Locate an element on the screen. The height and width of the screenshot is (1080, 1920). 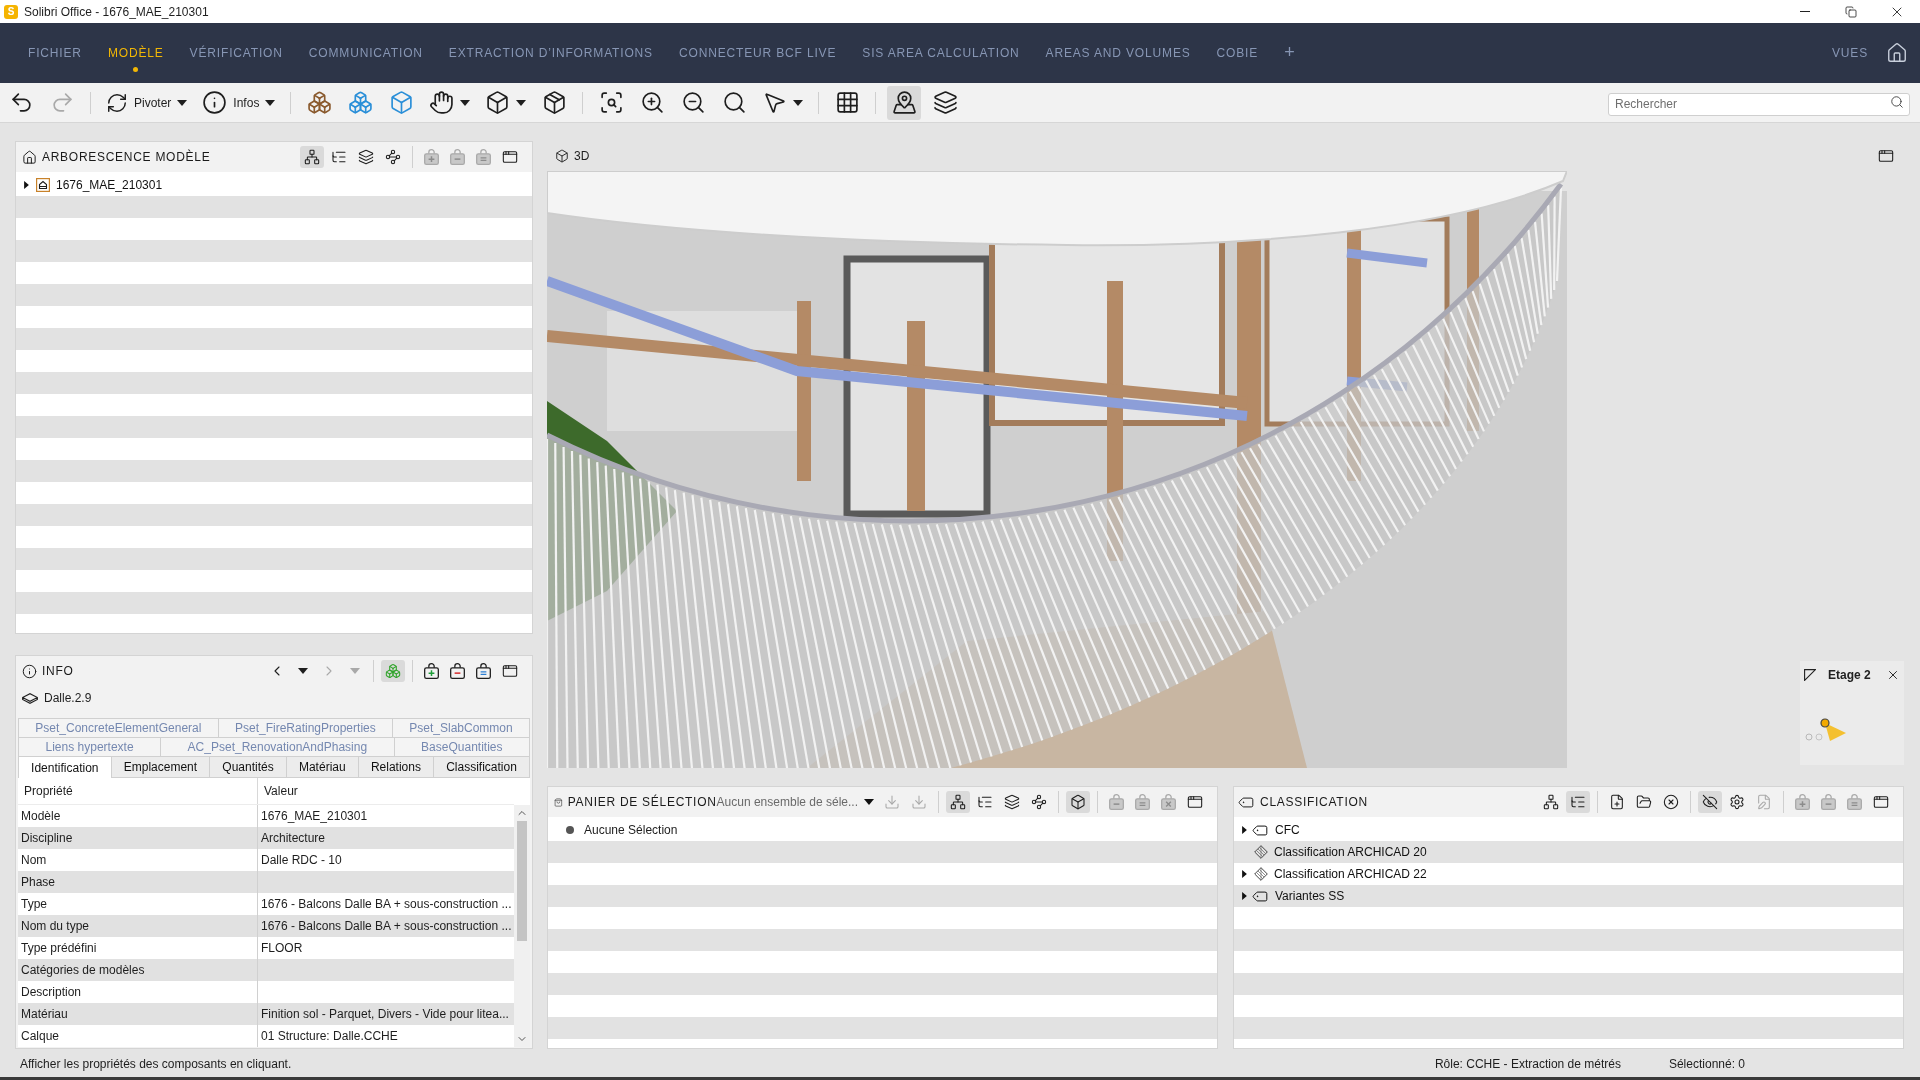
hatched-diamond-icon is located at coordinates (1261, 852).